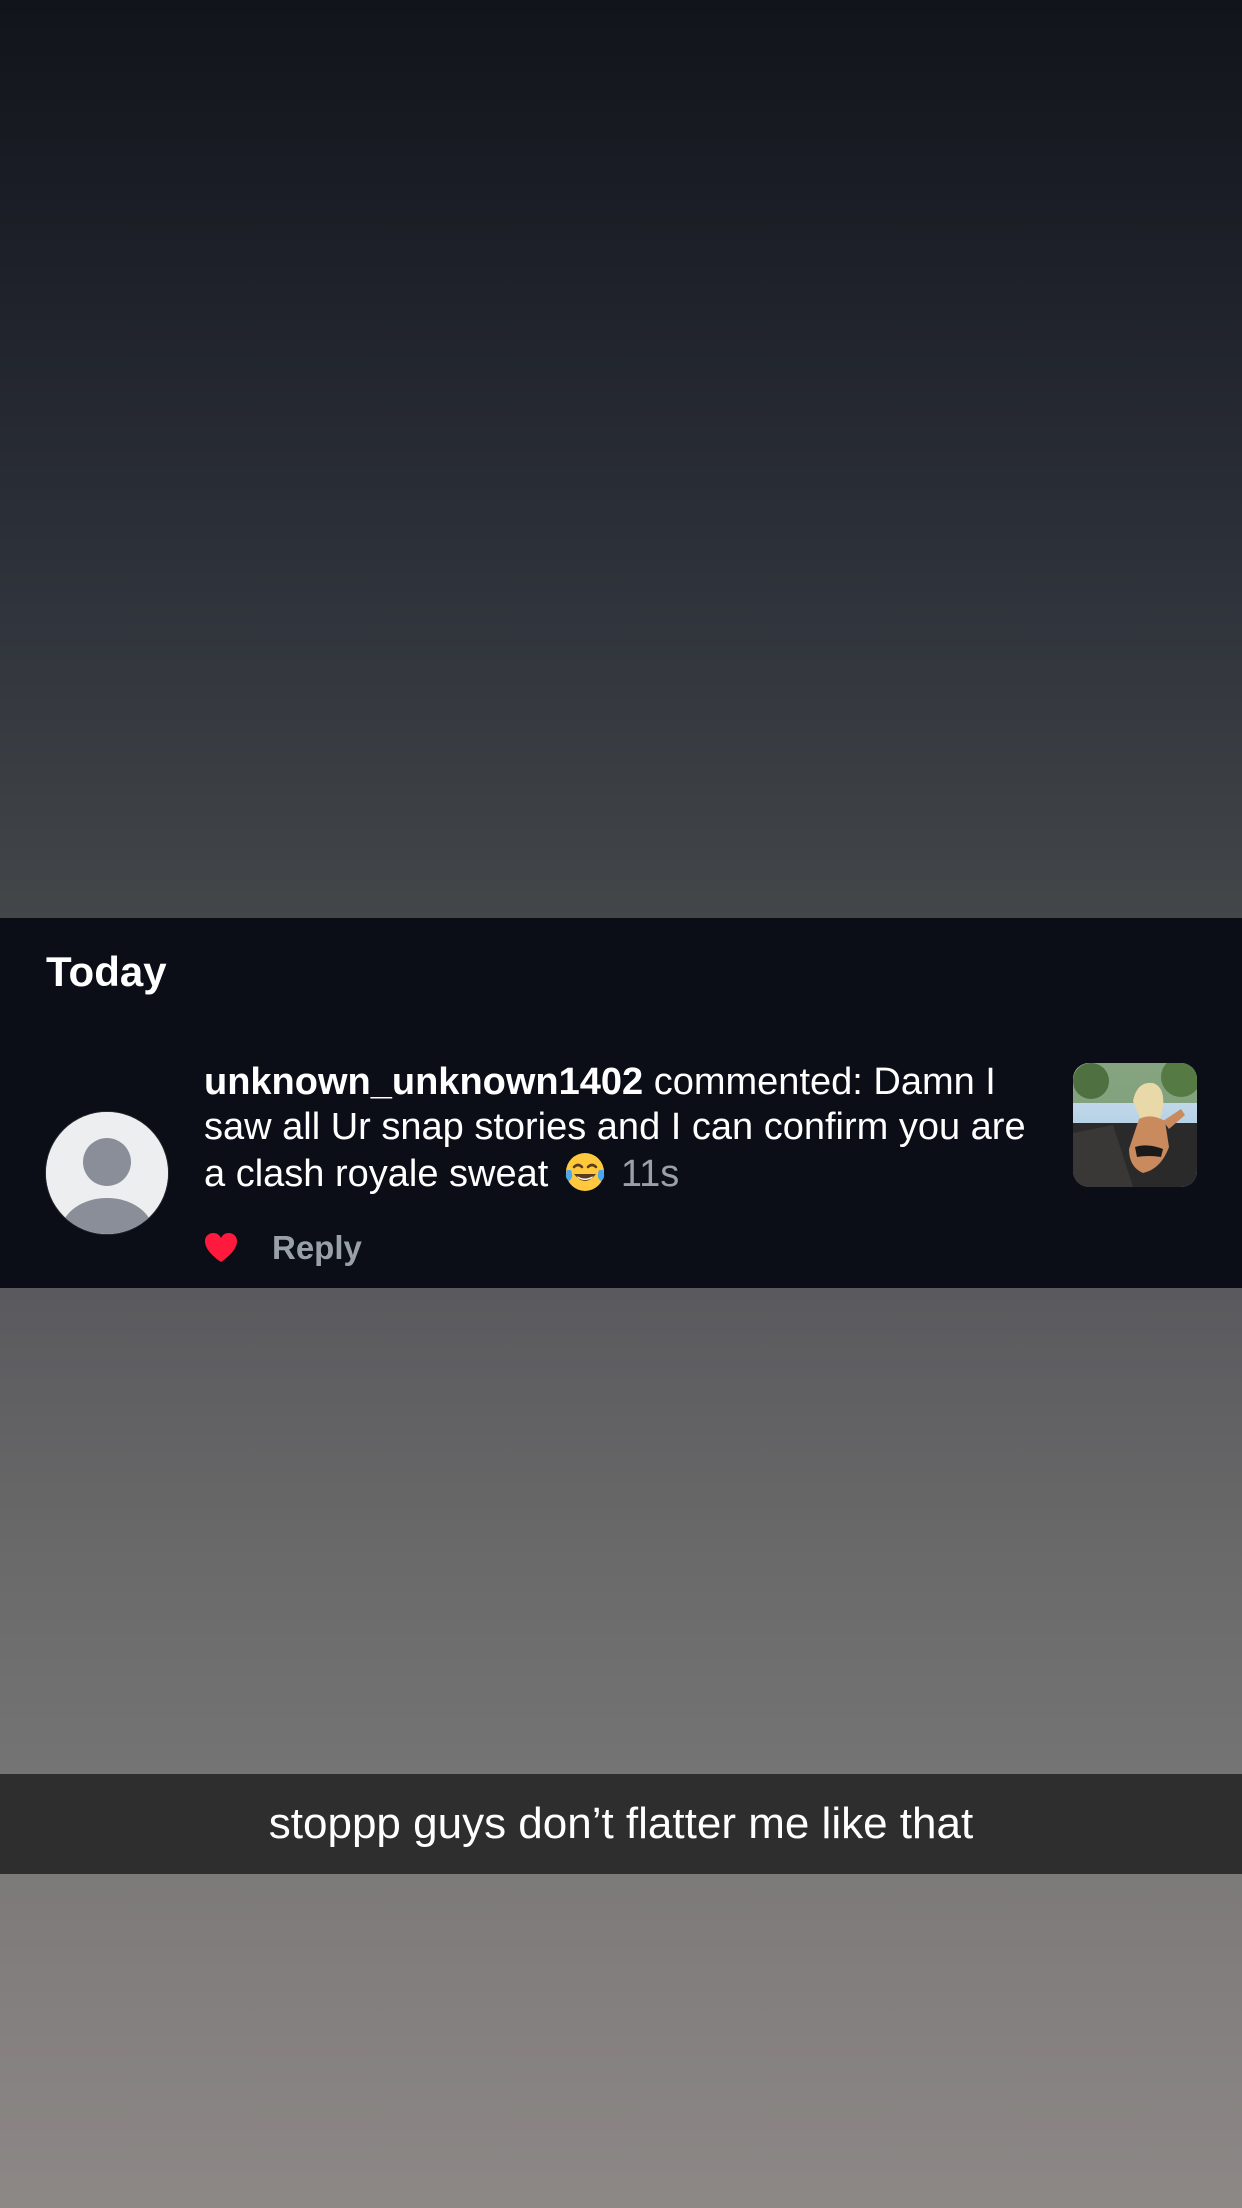 The height and width of the screenshot is (2208, 1242). I want to click on face-with-tears-of-joy-icon, so click(584, 1172).